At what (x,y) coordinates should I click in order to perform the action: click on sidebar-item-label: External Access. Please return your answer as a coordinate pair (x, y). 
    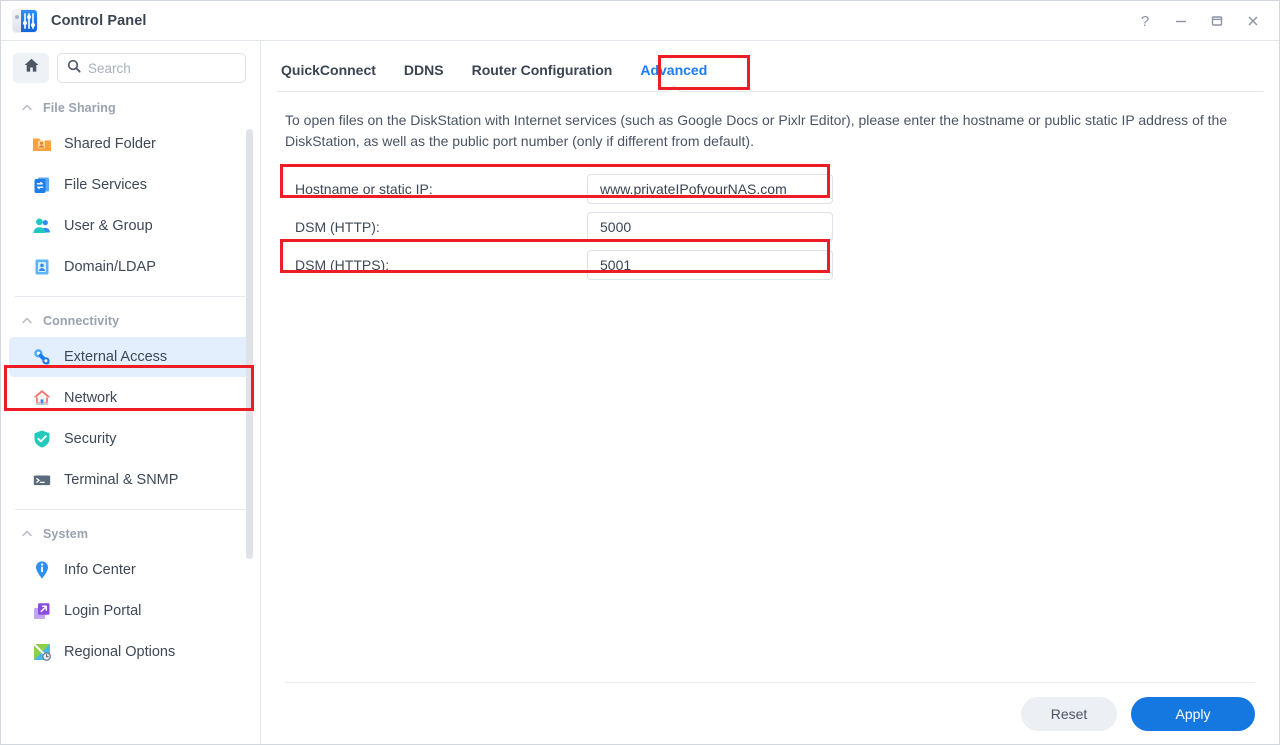
    Looking at the image, I should click on (116, 356).